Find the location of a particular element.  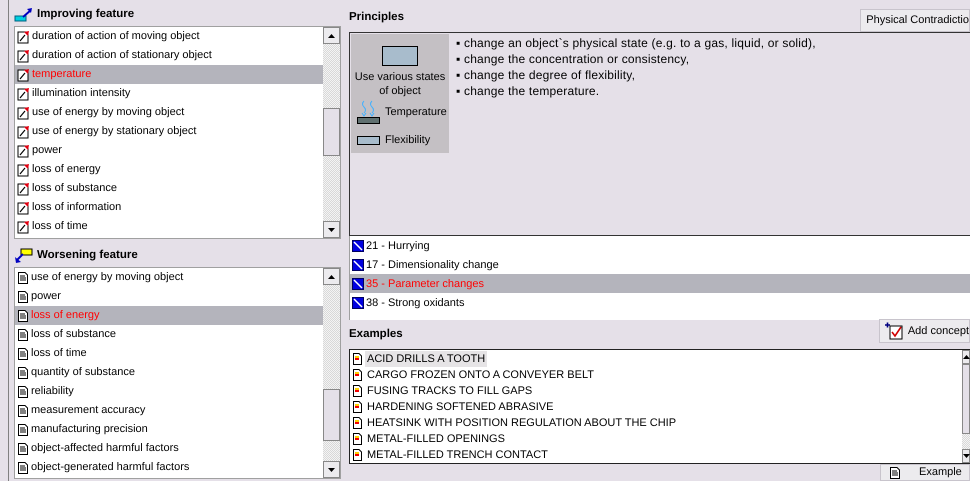

example-item: METAL-FILLED OPENINGS is located at coordinates (436, 439).